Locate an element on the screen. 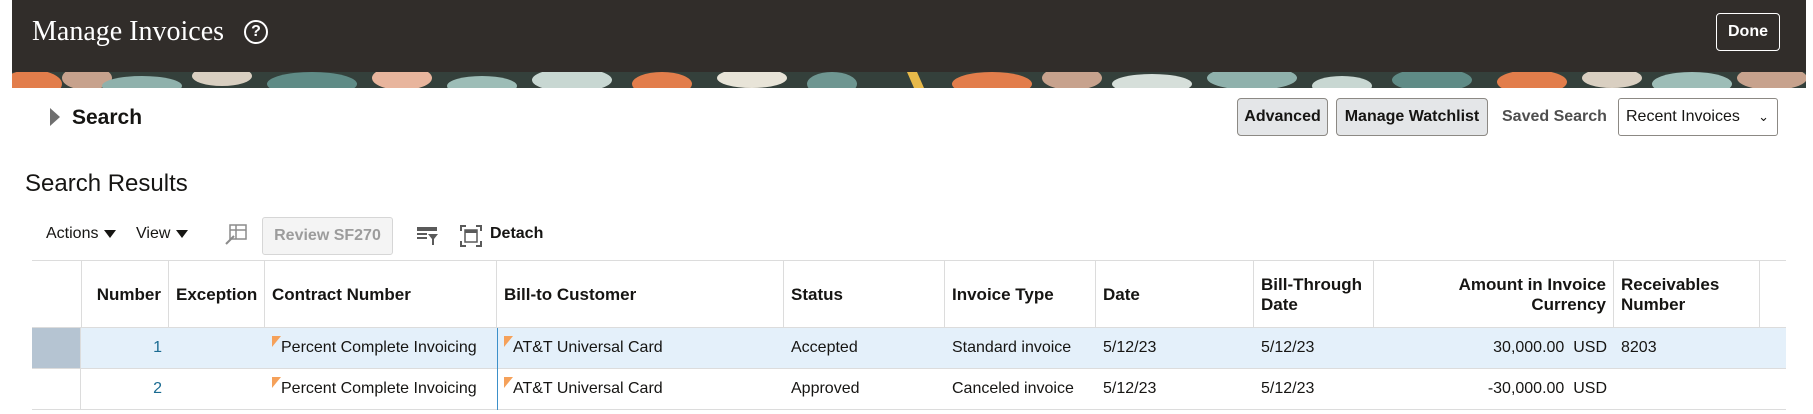 The height and width of the screenshot is (414, 1813). column-contract-number: Contract Number is located at coordinates (381, 294).